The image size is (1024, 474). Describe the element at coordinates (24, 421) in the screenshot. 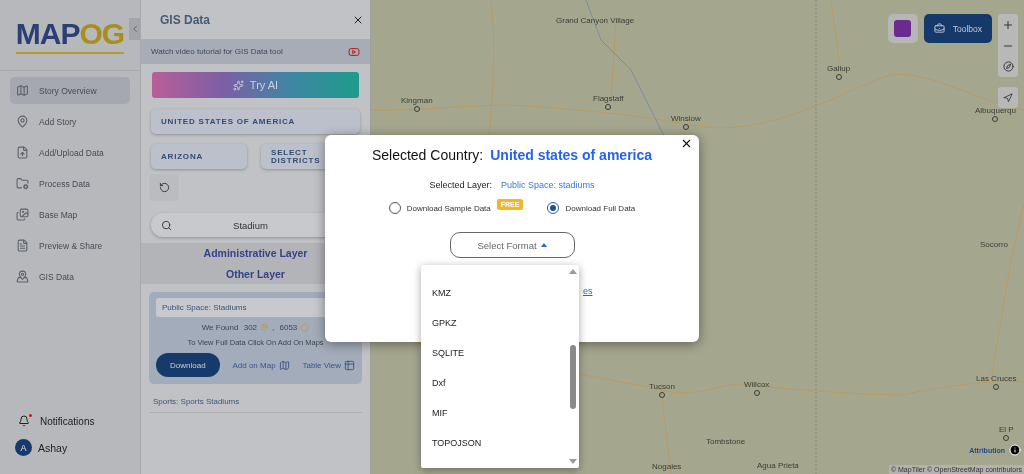

I see `bell-icon` at that location.